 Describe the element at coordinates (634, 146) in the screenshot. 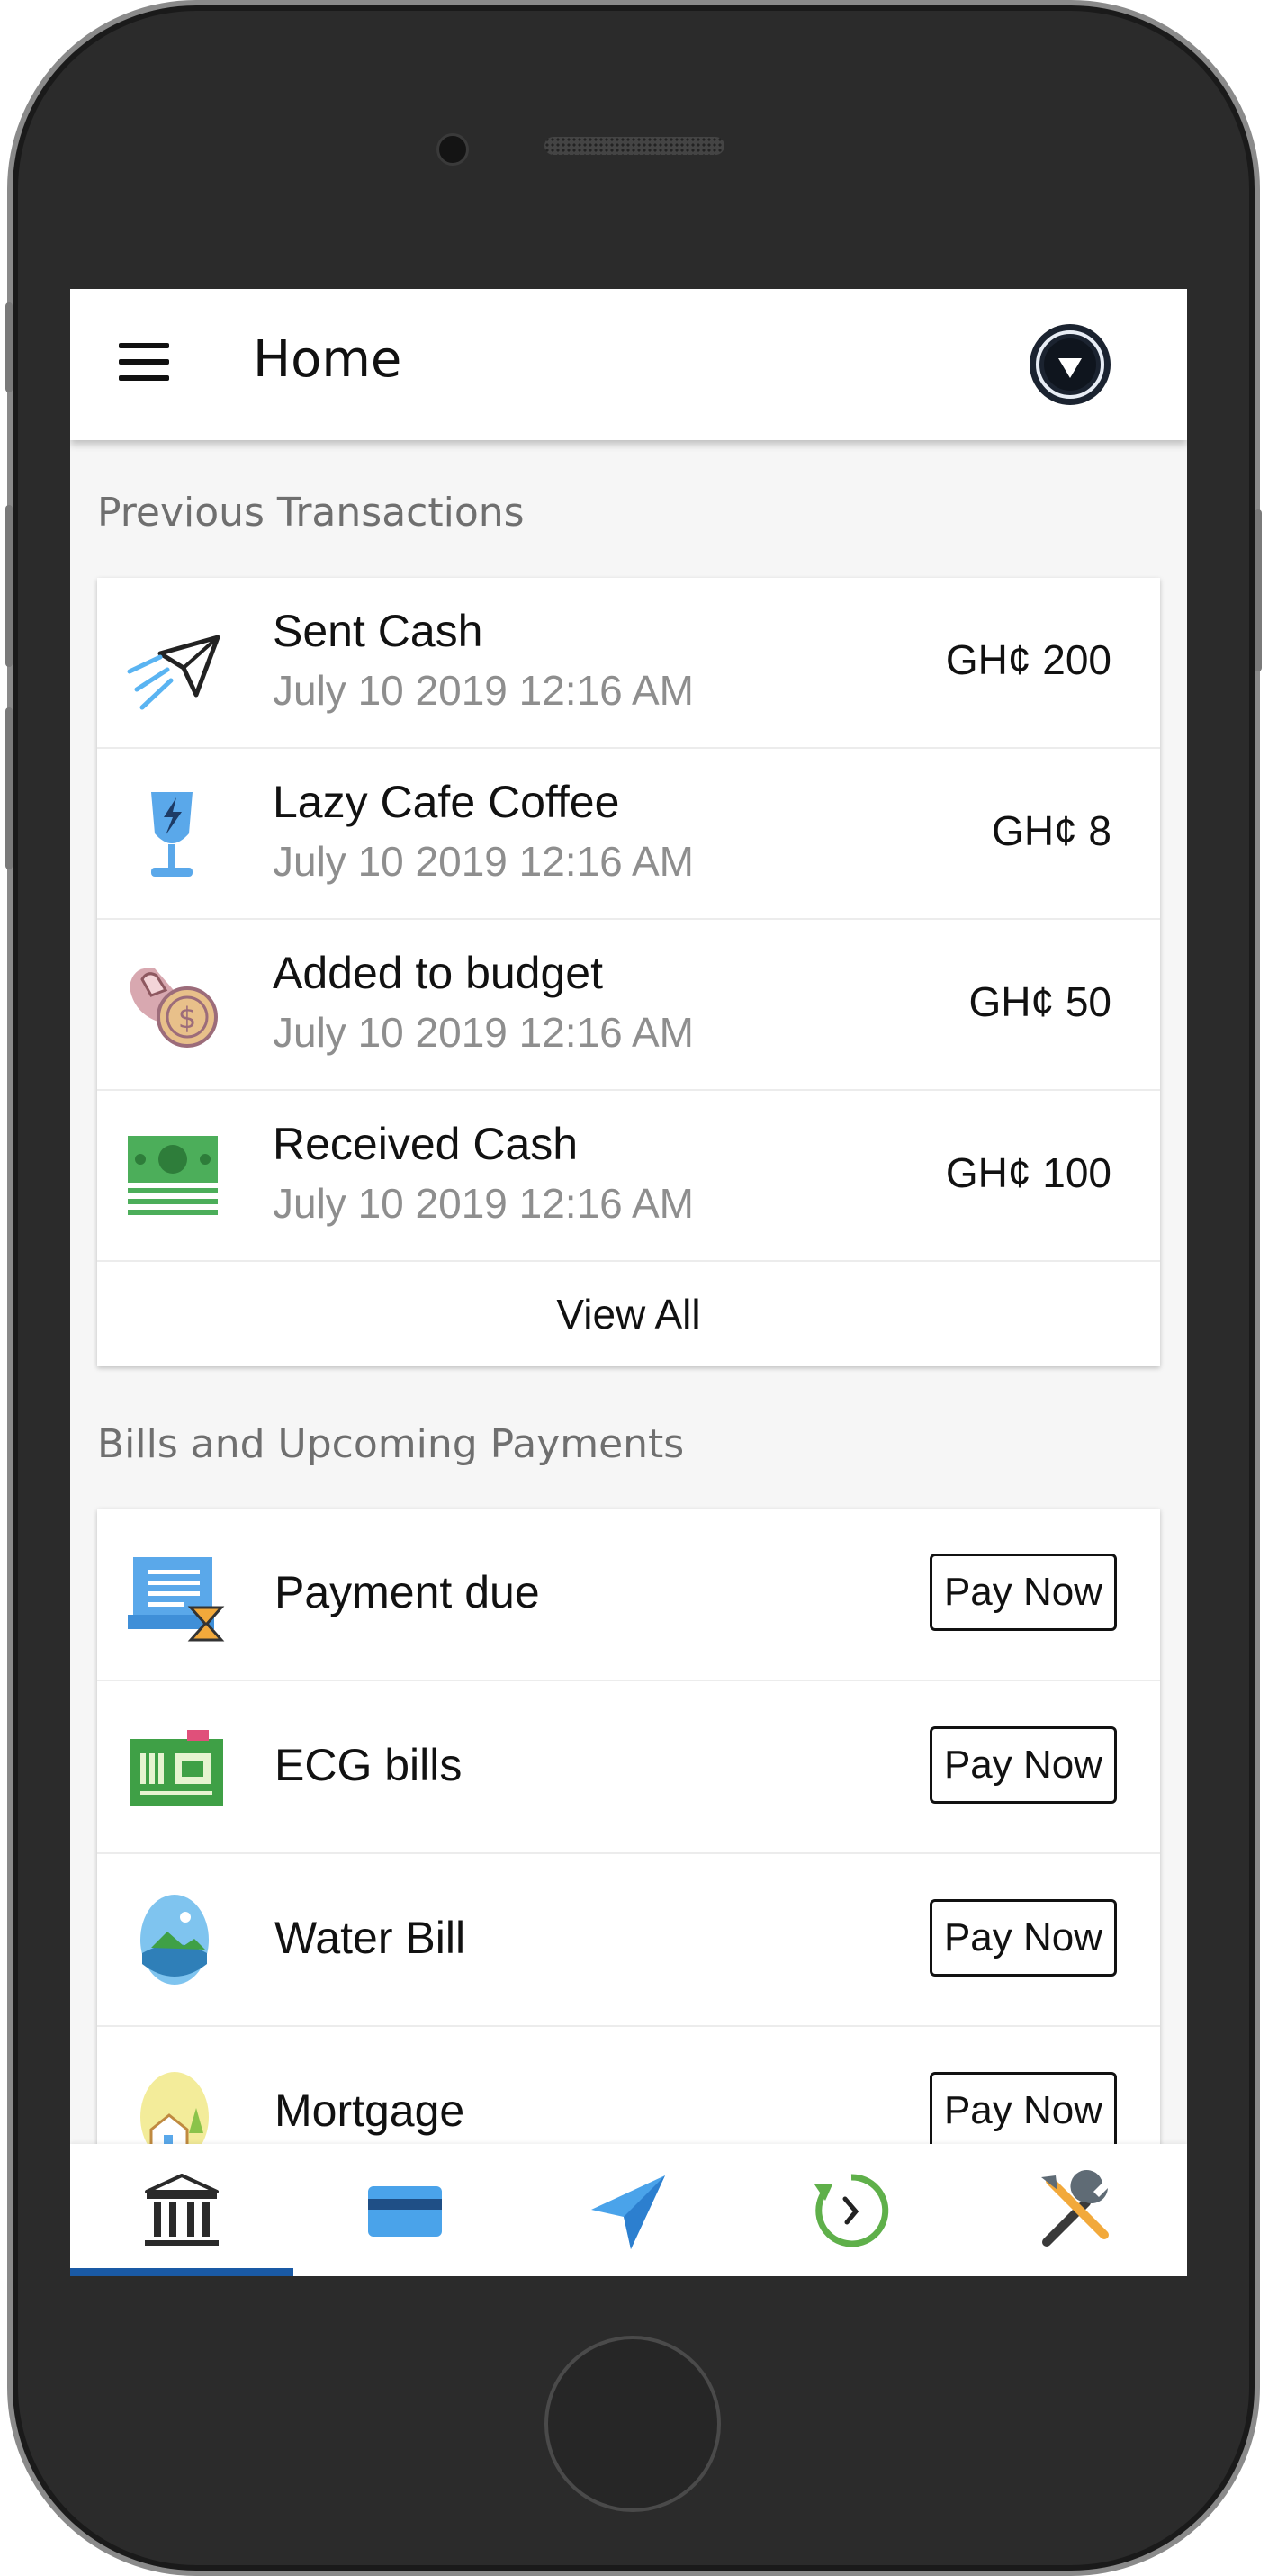

I see `speaker-grille` at that location.